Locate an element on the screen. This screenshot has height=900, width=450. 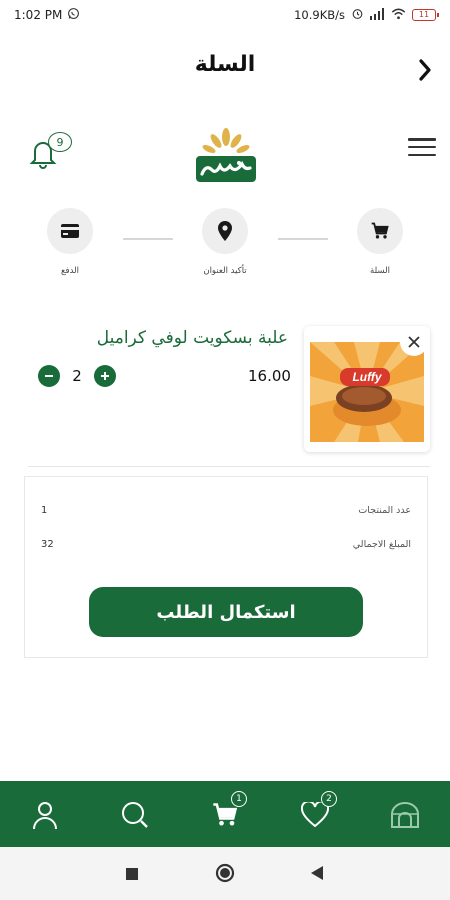
status-bar: 1:02 PM 10.9KB/s 11 is located at coordinates (225, 15).